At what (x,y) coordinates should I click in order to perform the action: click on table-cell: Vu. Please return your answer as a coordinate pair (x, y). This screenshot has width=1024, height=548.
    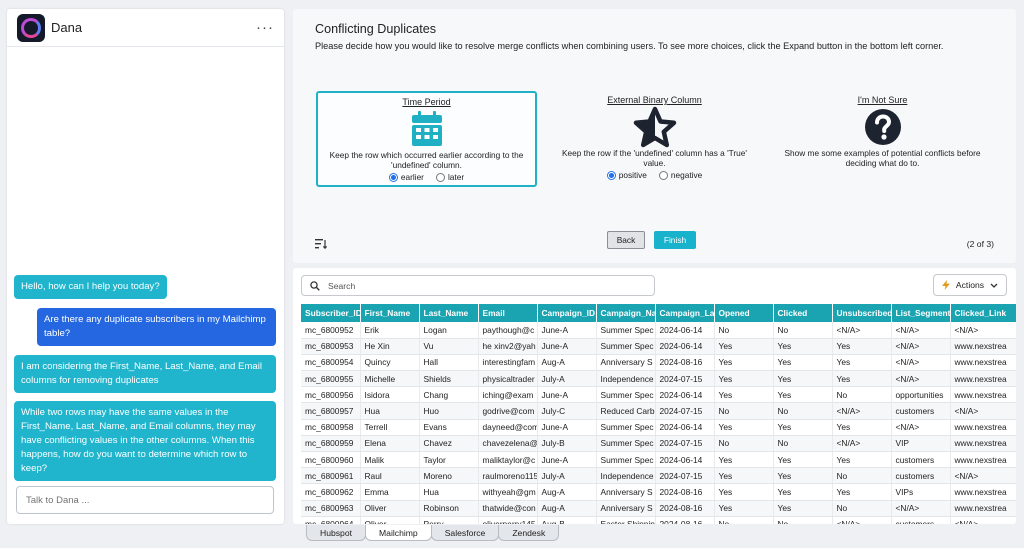
    Looking at the image, I should click on (449, 346).